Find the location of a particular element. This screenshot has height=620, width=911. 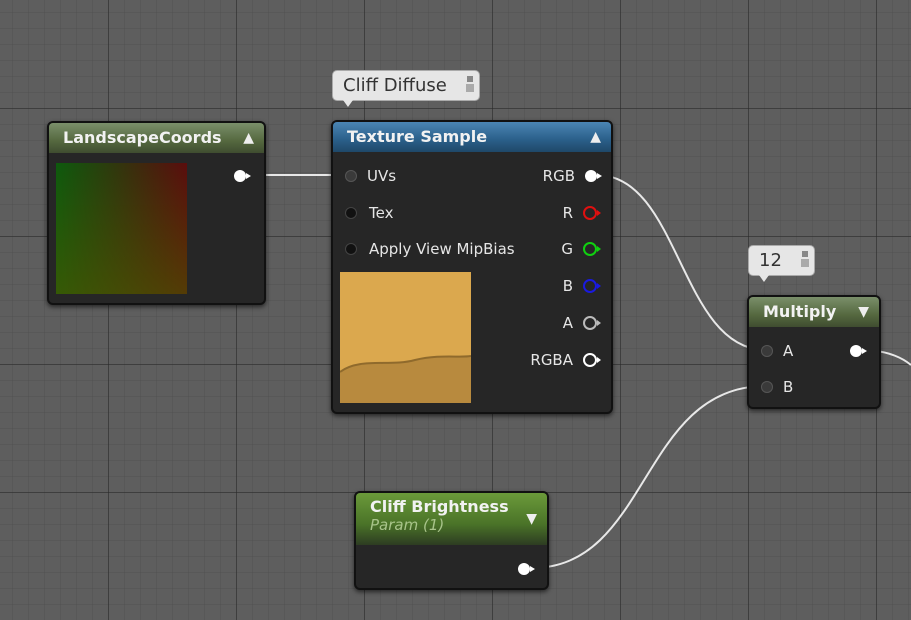

multiply-node: Multiply ▼ A B is located at coordinates (814, 352).